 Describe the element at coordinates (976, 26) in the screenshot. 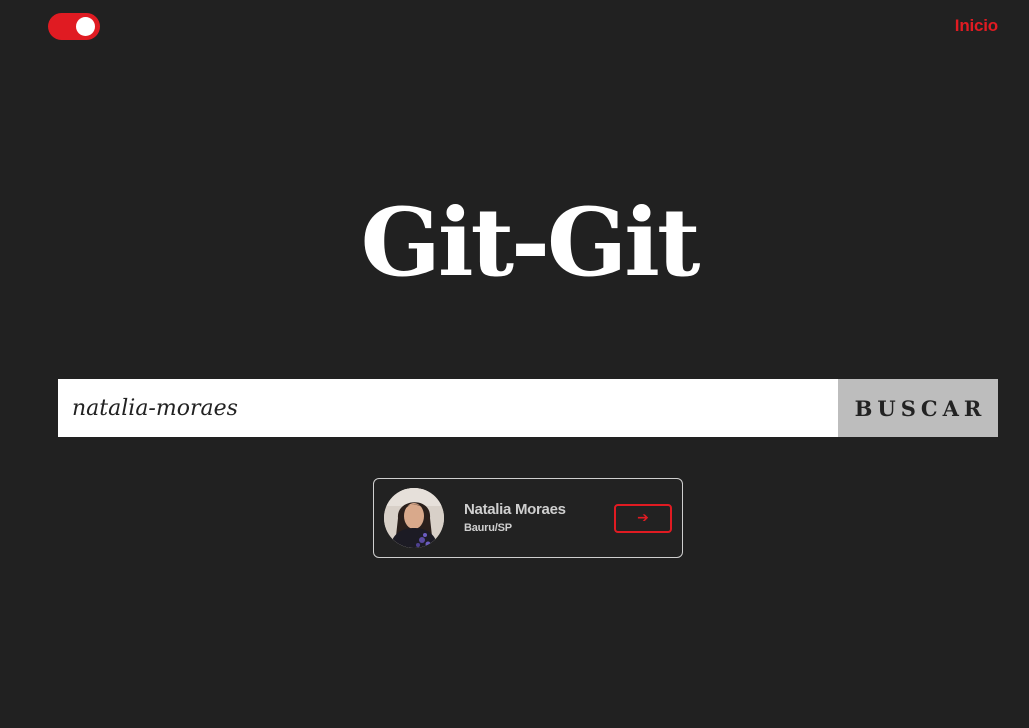

I see `nav-link-inicio: Inicio` at that location.